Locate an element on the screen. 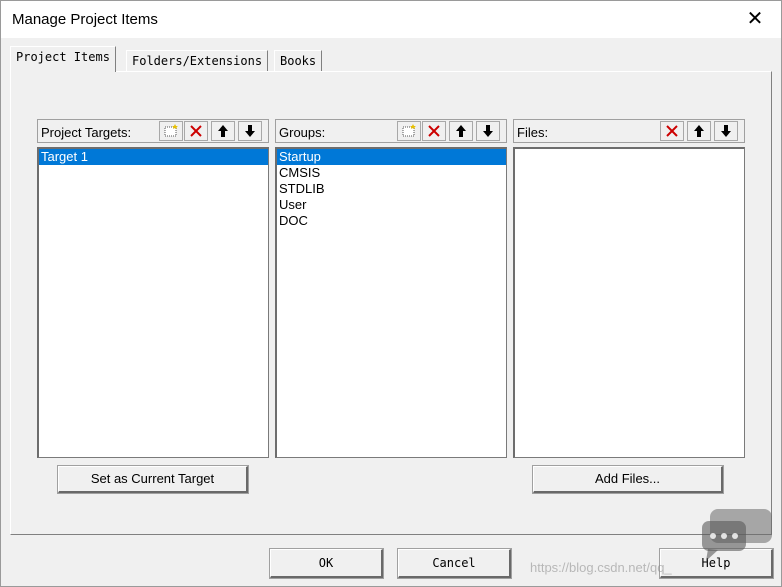 This screenshot has width=782, height=587. move-target-up-button is located at coordinates (223, 131).